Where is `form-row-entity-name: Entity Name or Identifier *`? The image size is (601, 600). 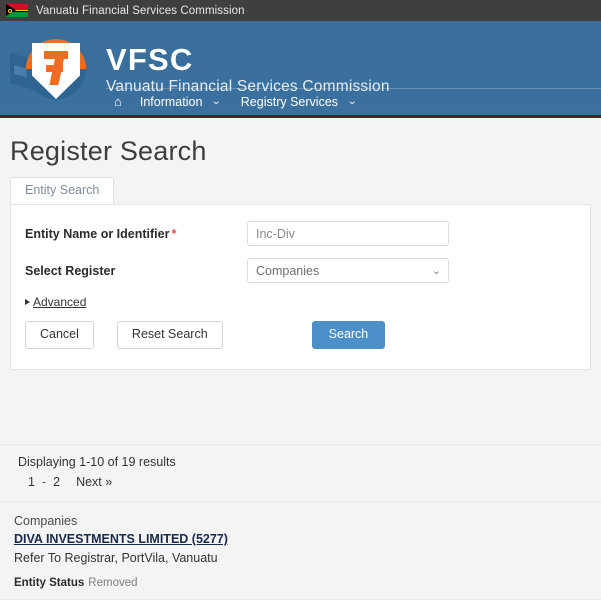 form-row-entity-name: Entity Name or Identifier * is located at coordinates (300, 233).